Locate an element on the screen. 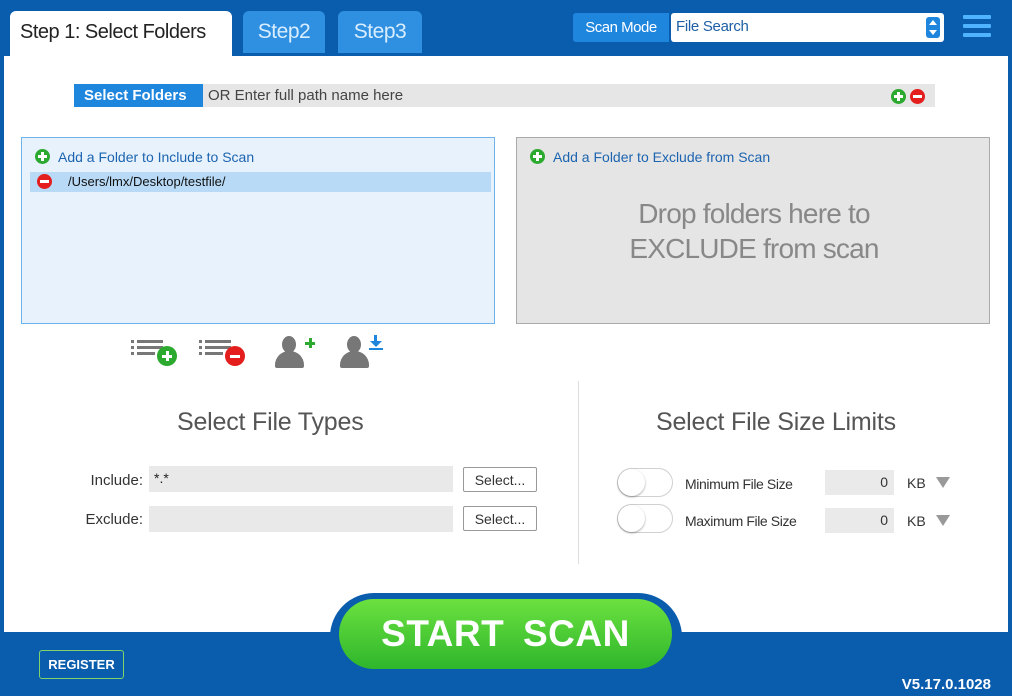 This screenshot has width=1012, height=696. exclude-header-label: Add a Folder to Exclude from Scan is located at coordinates (662, 157).